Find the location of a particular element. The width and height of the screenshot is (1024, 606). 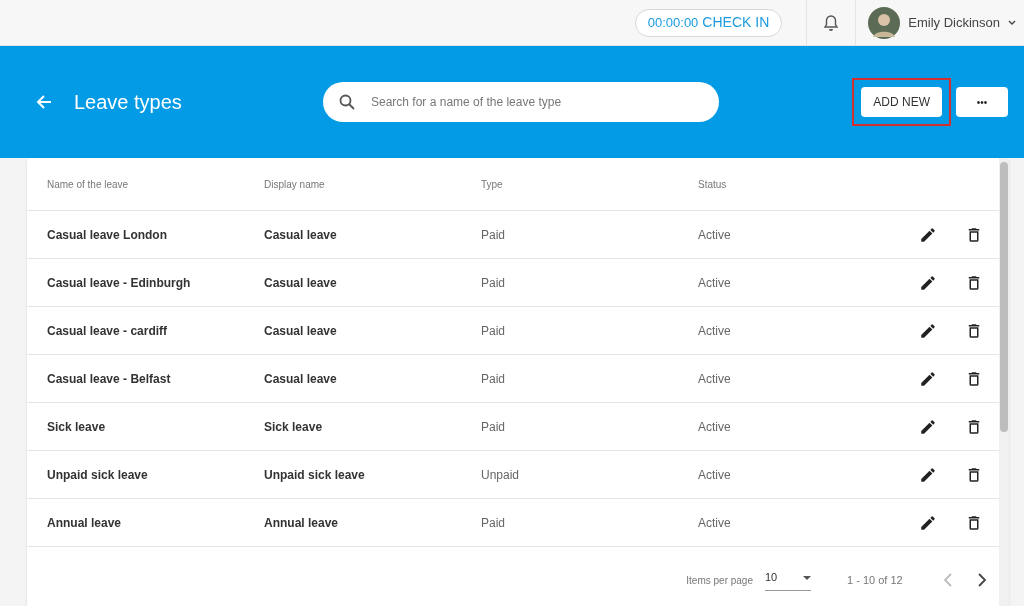

bell-icon is located at coordinates (831, 22).